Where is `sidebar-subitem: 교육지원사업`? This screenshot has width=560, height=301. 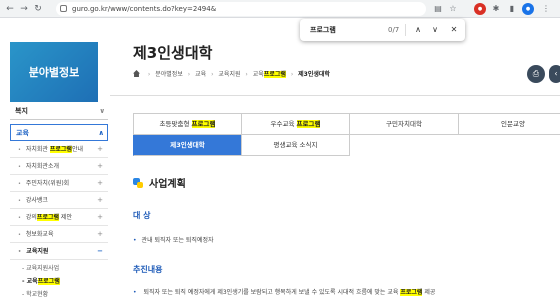 sidebar-subitem: 교육지원사업 is located at coordinates (40, 269).